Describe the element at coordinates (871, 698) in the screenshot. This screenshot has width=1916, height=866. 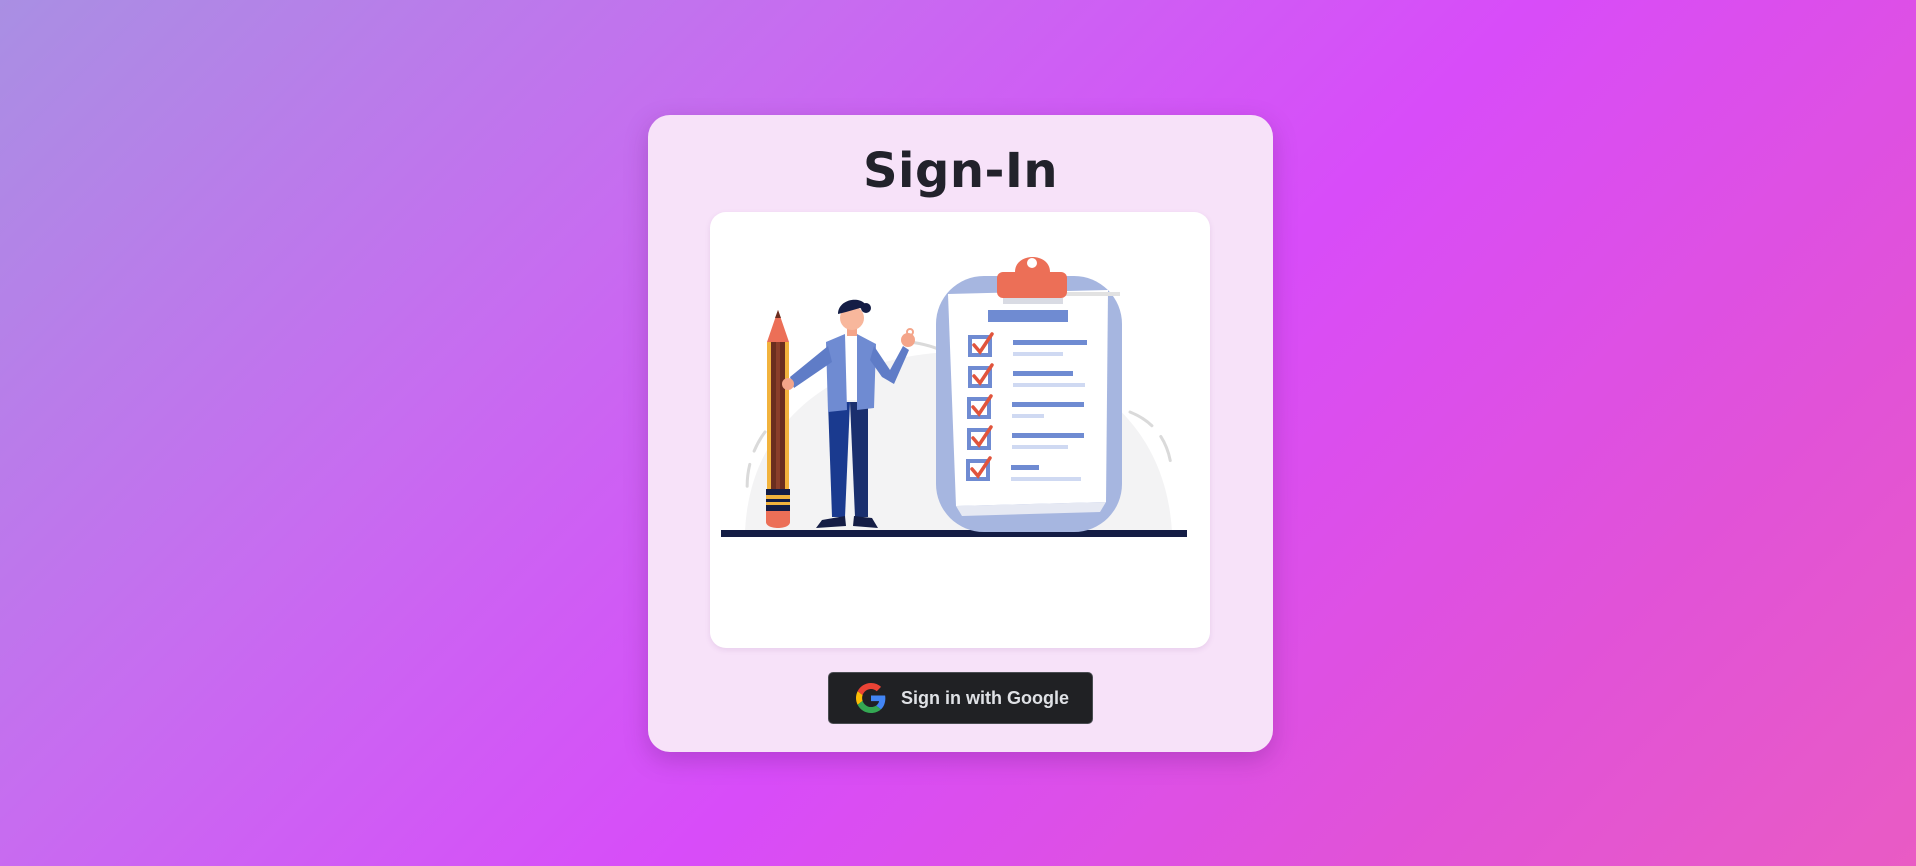
I see `google-g-icon` at that location.